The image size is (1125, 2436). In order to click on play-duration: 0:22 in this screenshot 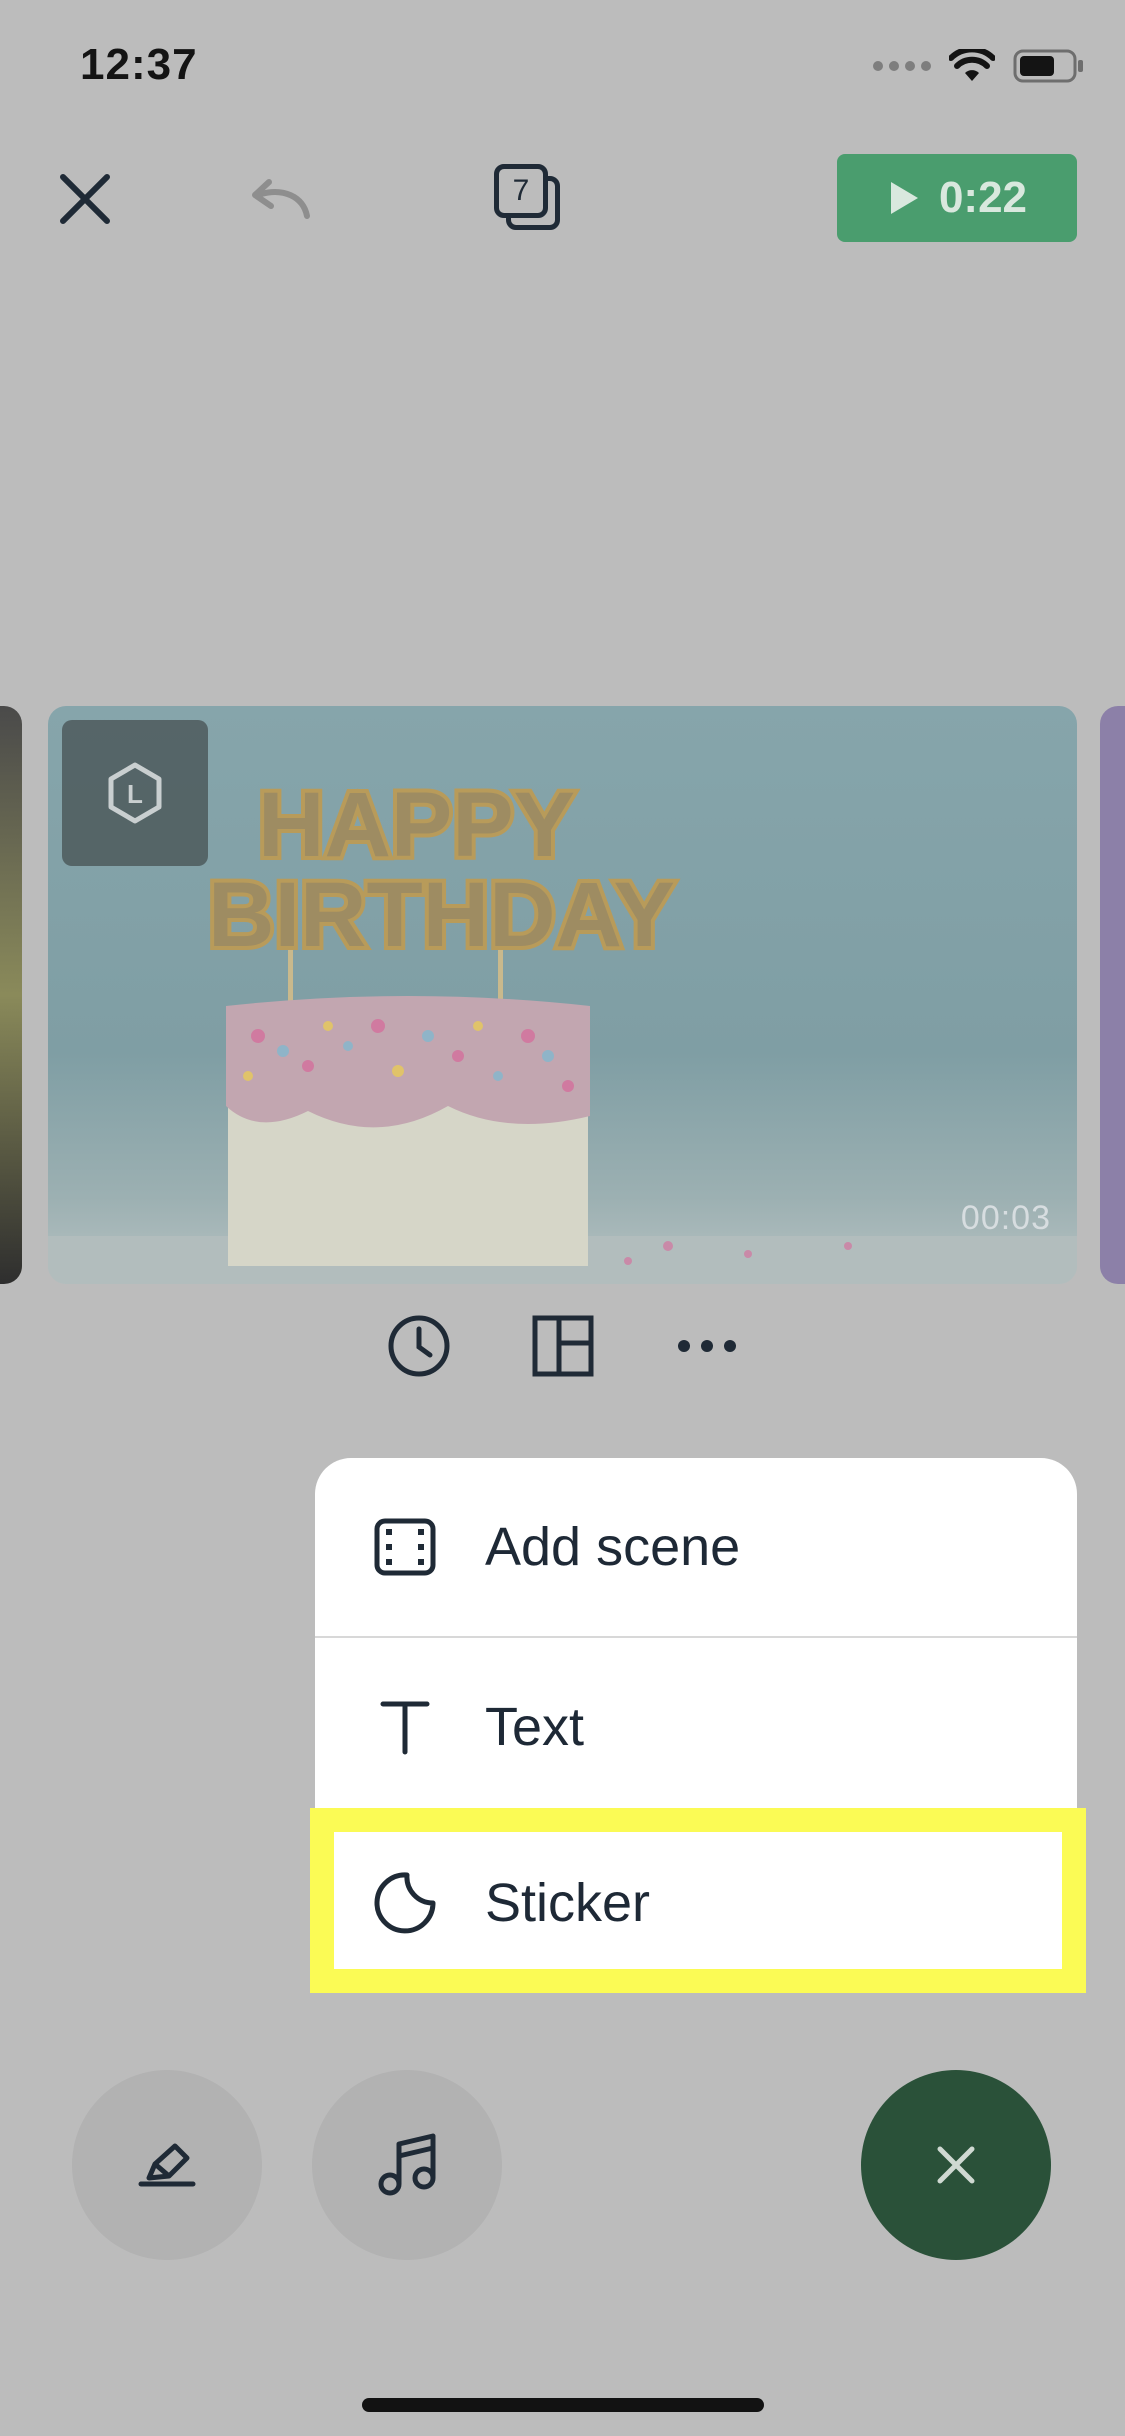, I will do `click(983, 197)`.